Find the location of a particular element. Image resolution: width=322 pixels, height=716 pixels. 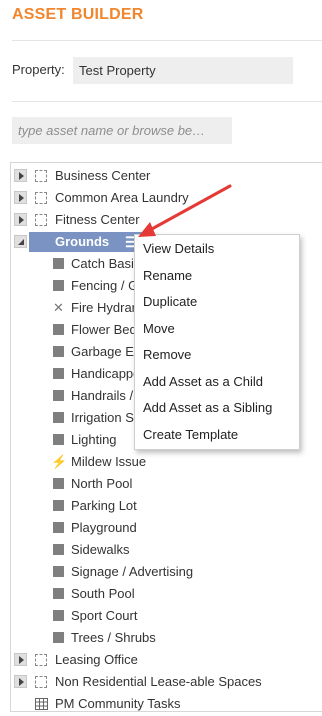

tree-child-node: South Pool is located at coordinates (166, 594).